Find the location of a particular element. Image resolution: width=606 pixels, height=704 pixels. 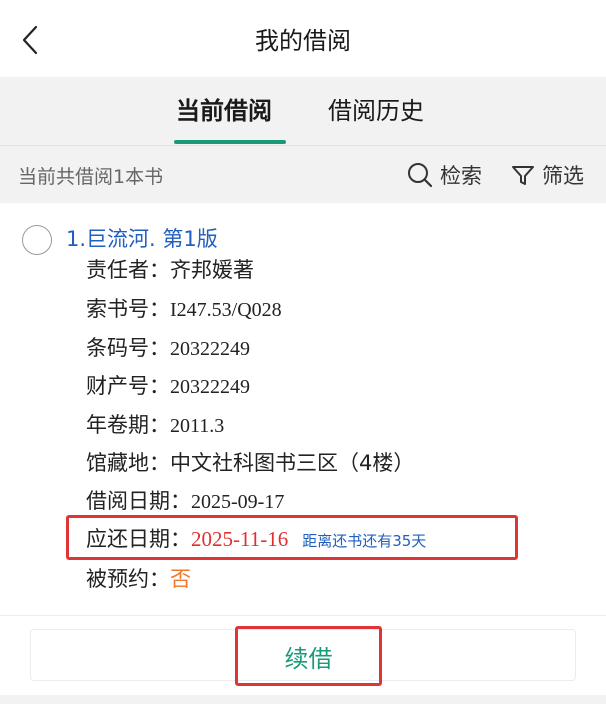

card-divider is located at coordinates (303, 615).